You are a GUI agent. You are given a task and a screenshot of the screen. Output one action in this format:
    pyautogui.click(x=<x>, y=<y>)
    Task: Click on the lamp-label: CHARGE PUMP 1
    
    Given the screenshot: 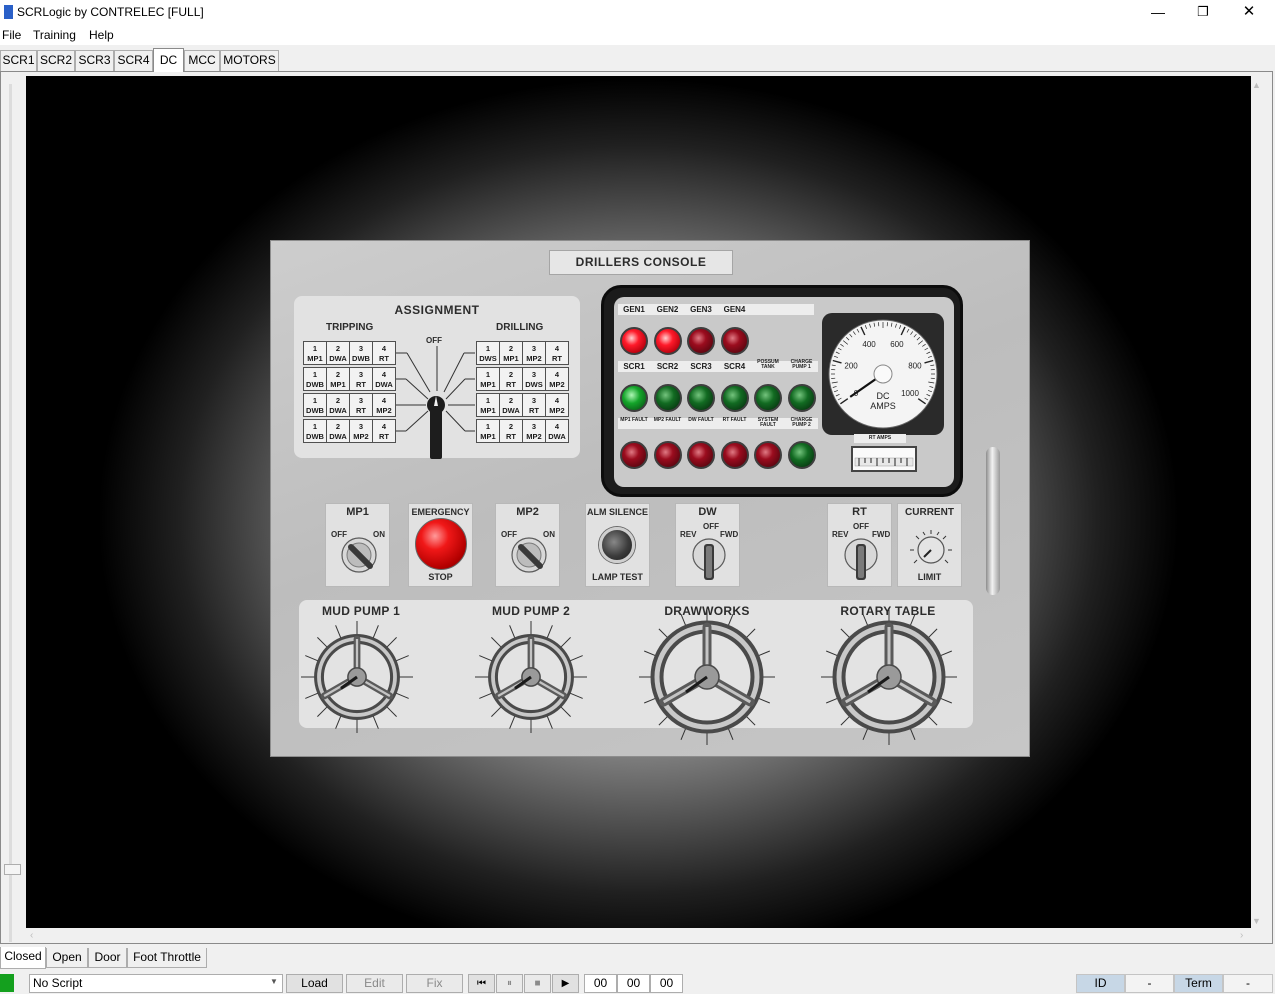 What is the action you would take?
    pyautogui.click(x=801, y=364)
    